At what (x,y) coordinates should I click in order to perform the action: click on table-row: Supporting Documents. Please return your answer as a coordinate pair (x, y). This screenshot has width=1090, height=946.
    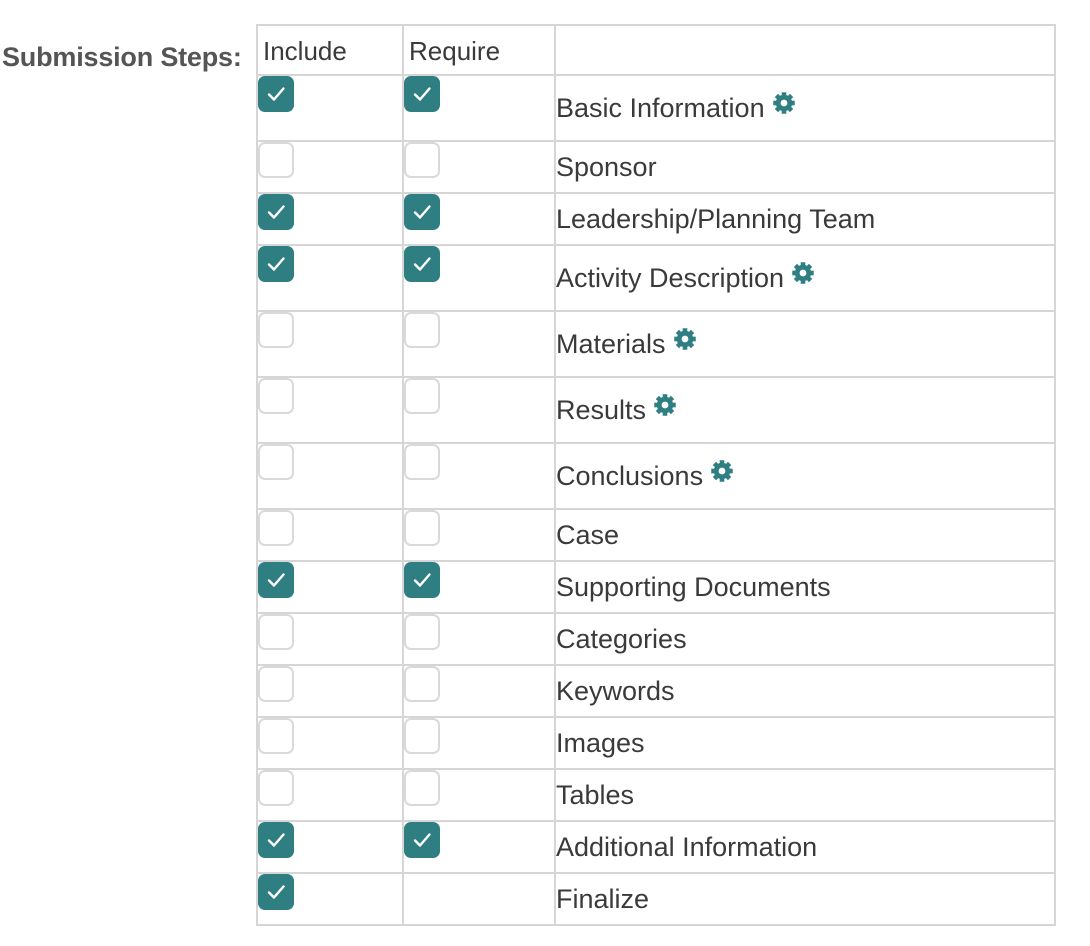
    Looking at the image, I should click on (656, 587).